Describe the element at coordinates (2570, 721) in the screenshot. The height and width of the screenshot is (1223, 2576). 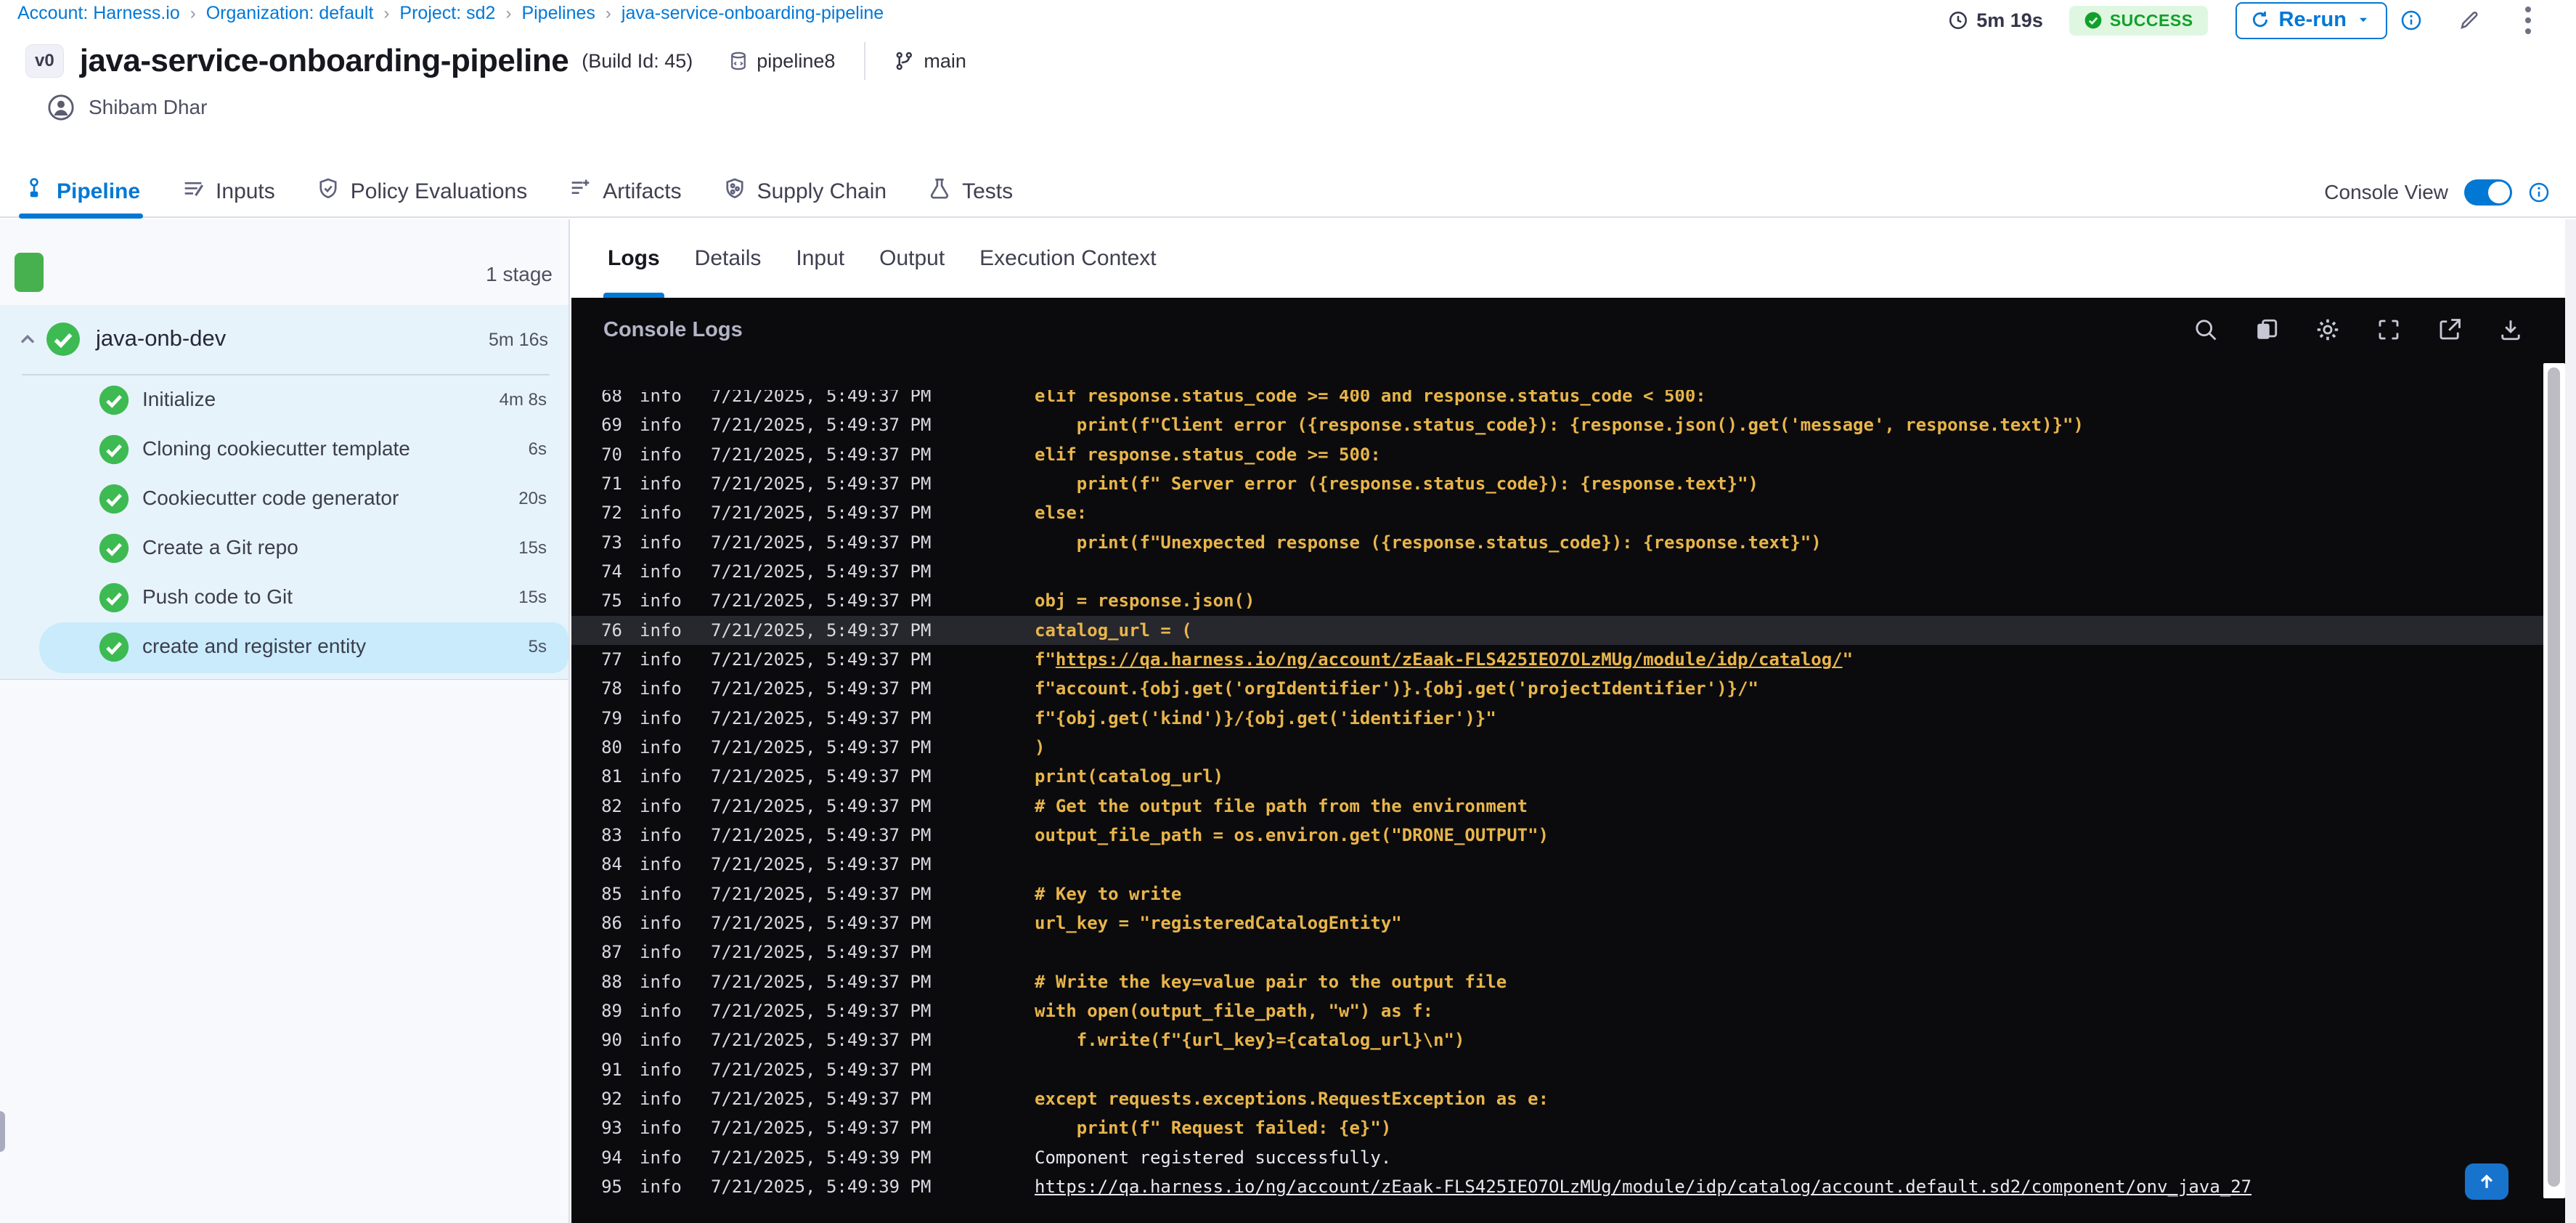
I see `page-scroll-area` at that location.